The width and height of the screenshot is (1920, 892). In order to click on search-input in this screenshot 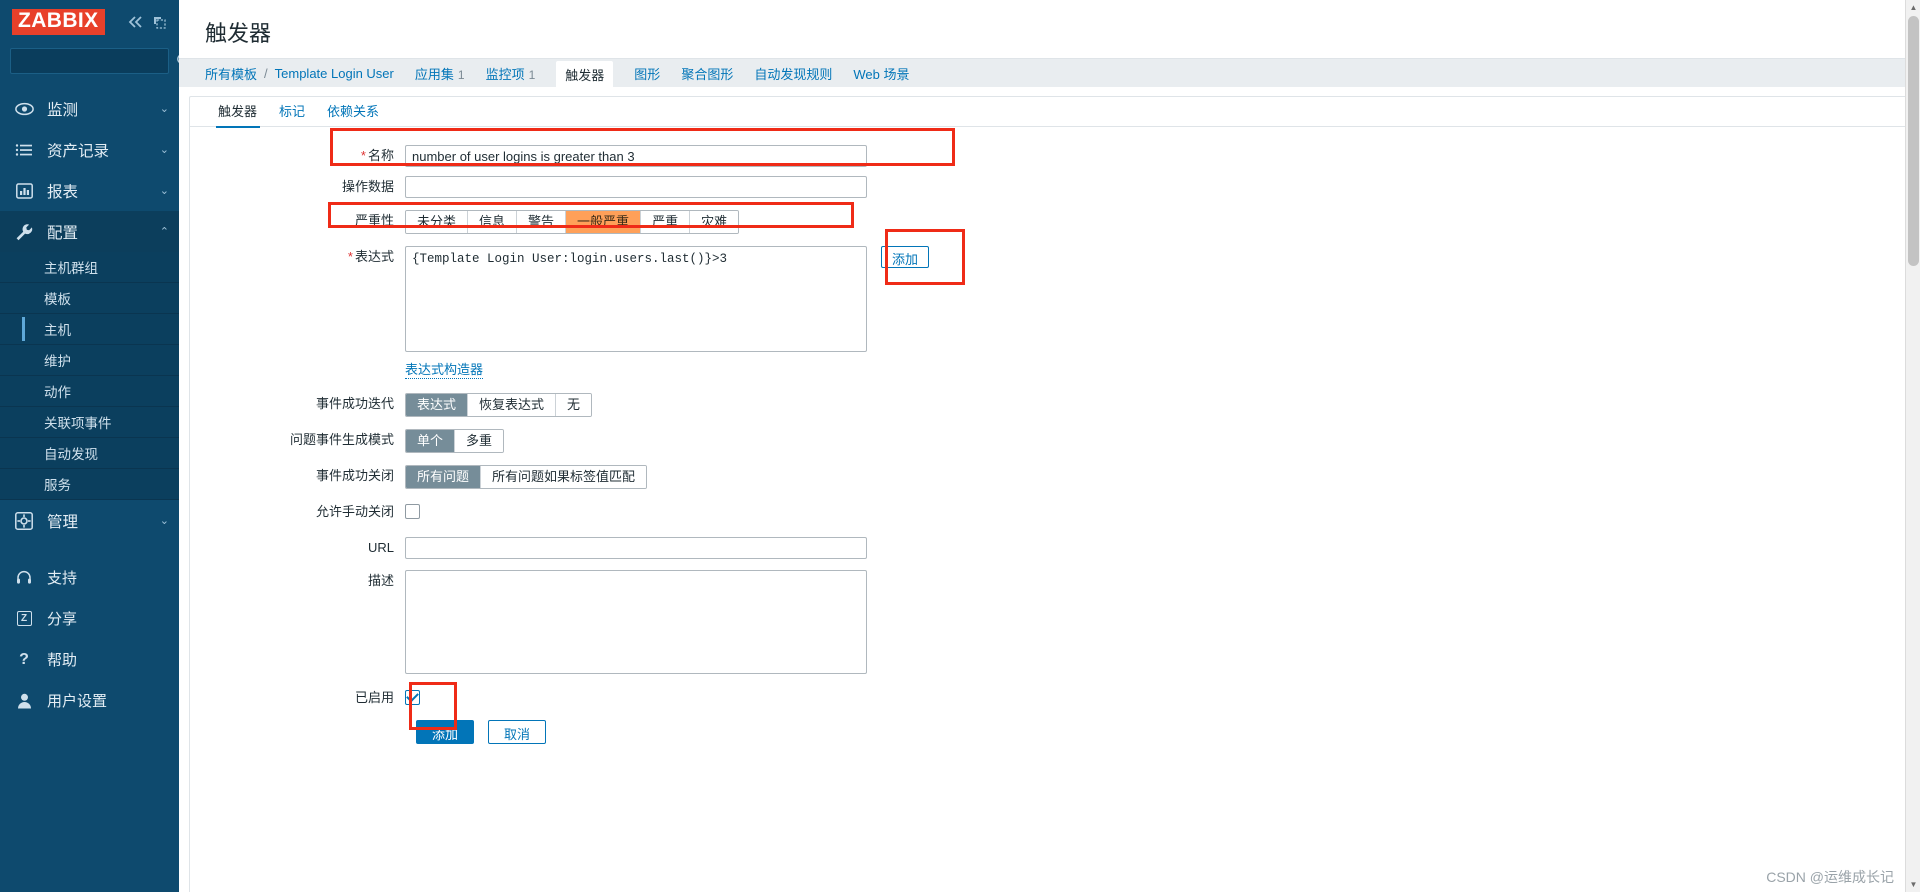, I will do `click(96, 61)`.